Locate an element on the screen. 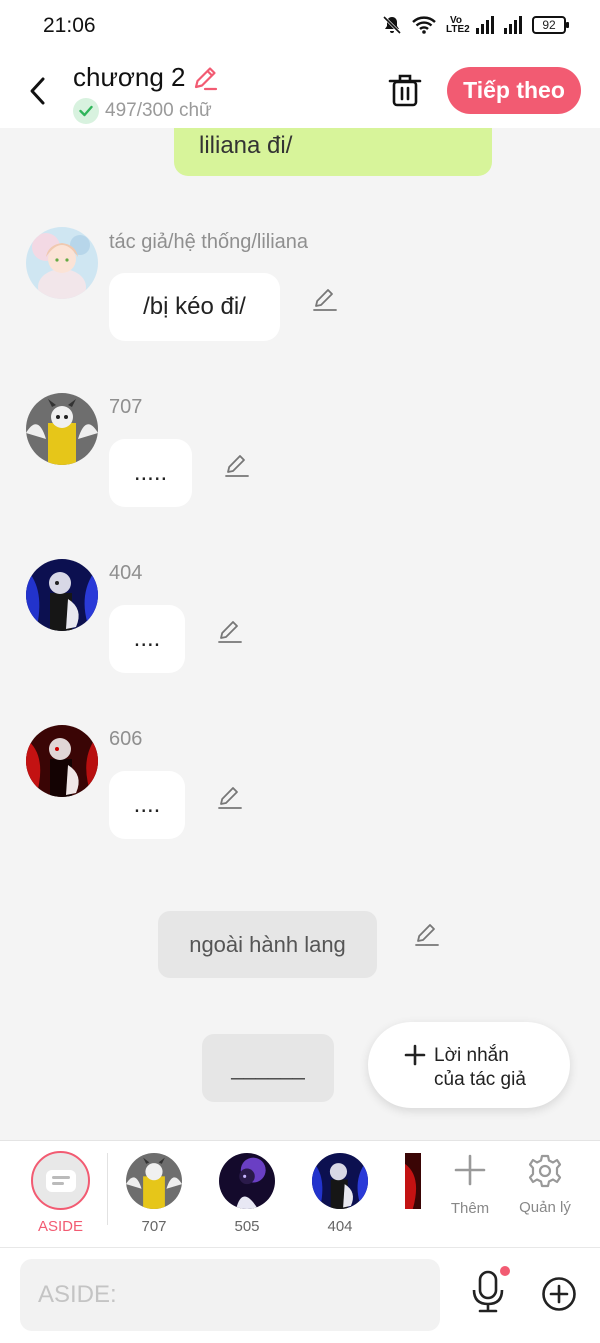 Image resolution: width=600 pixels, height=1343 pixels. self-message-bubble: liliana đi/ is located at coordinates (333, 152).